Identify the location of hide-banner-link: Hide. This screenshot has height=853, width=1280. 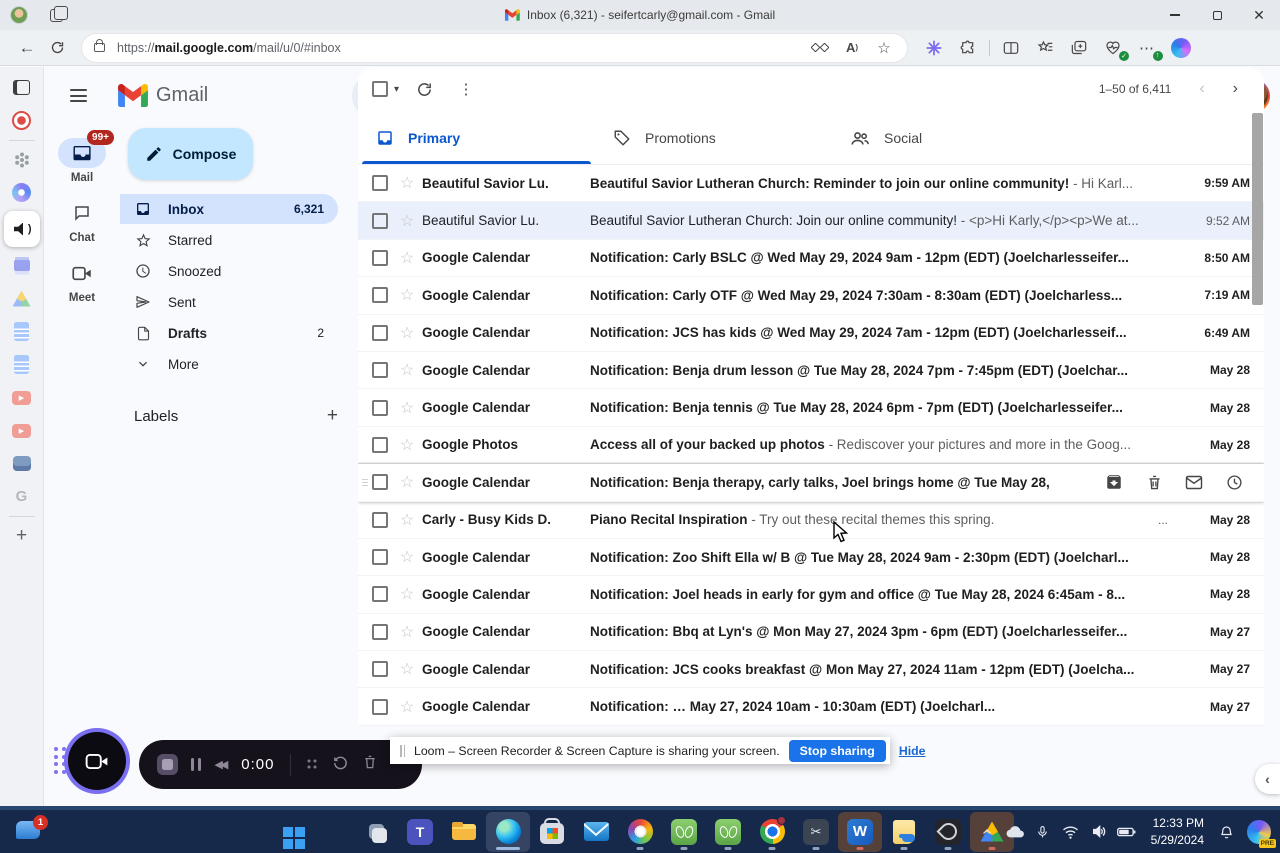
(912, 751).